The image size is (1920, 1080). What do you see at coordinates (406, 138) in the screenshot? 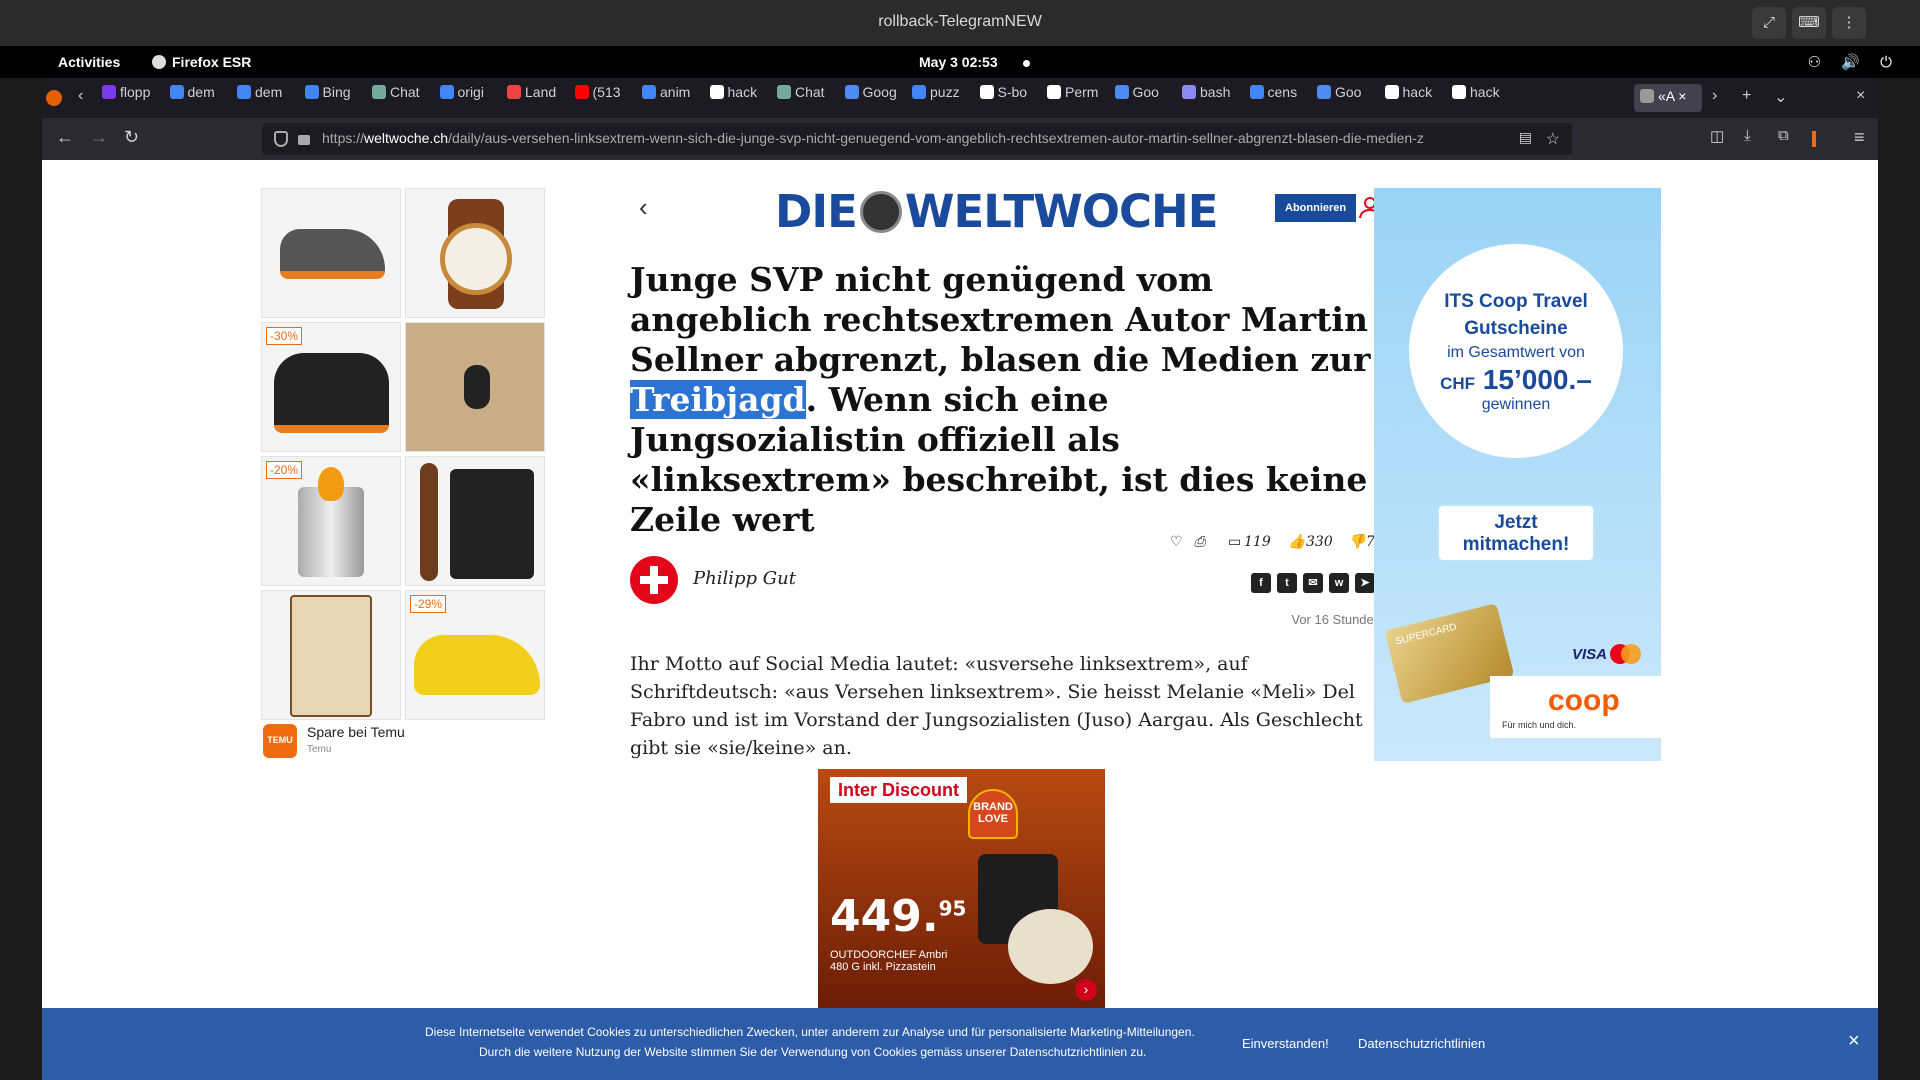
I see `url-domain: weltwoche.ch` at bounding box center [406, 138].